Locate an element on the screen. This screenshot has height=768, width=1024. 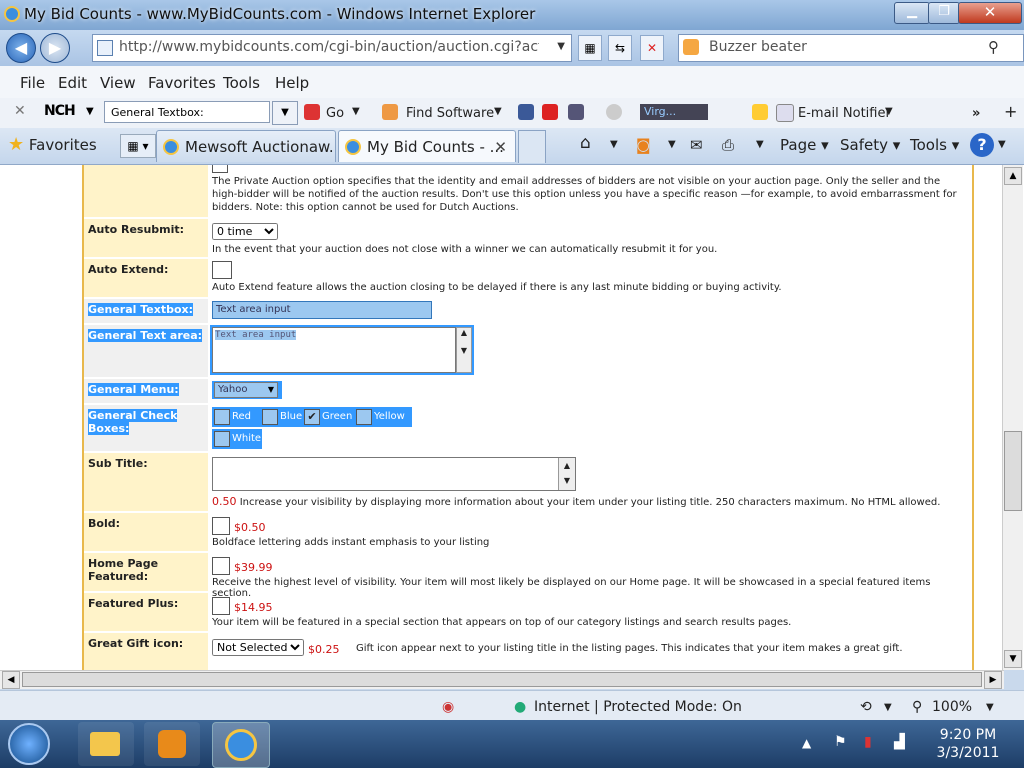
go-button: Go is located at coordinates (335, 113).